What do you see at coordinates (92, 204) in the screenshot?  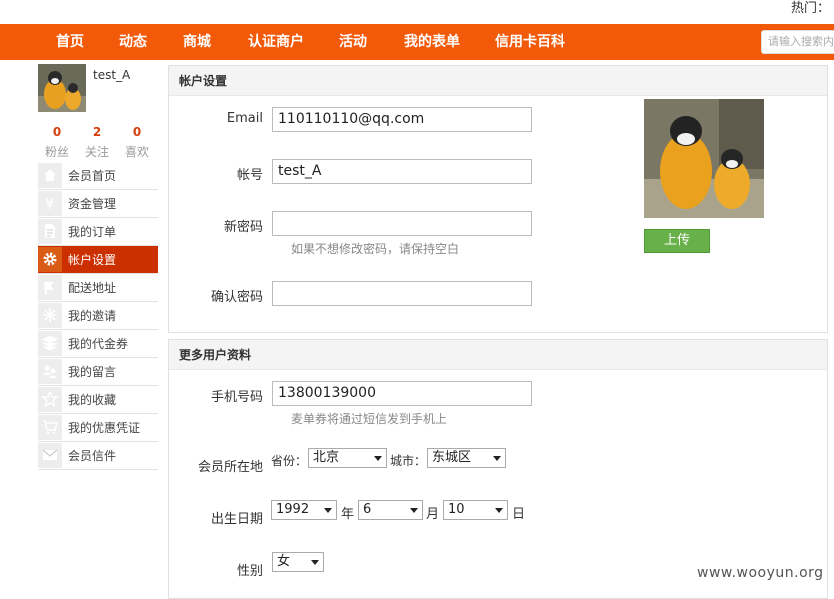 I see `sidebar-item-label: 资金管理` at bounding box center [92, 204].